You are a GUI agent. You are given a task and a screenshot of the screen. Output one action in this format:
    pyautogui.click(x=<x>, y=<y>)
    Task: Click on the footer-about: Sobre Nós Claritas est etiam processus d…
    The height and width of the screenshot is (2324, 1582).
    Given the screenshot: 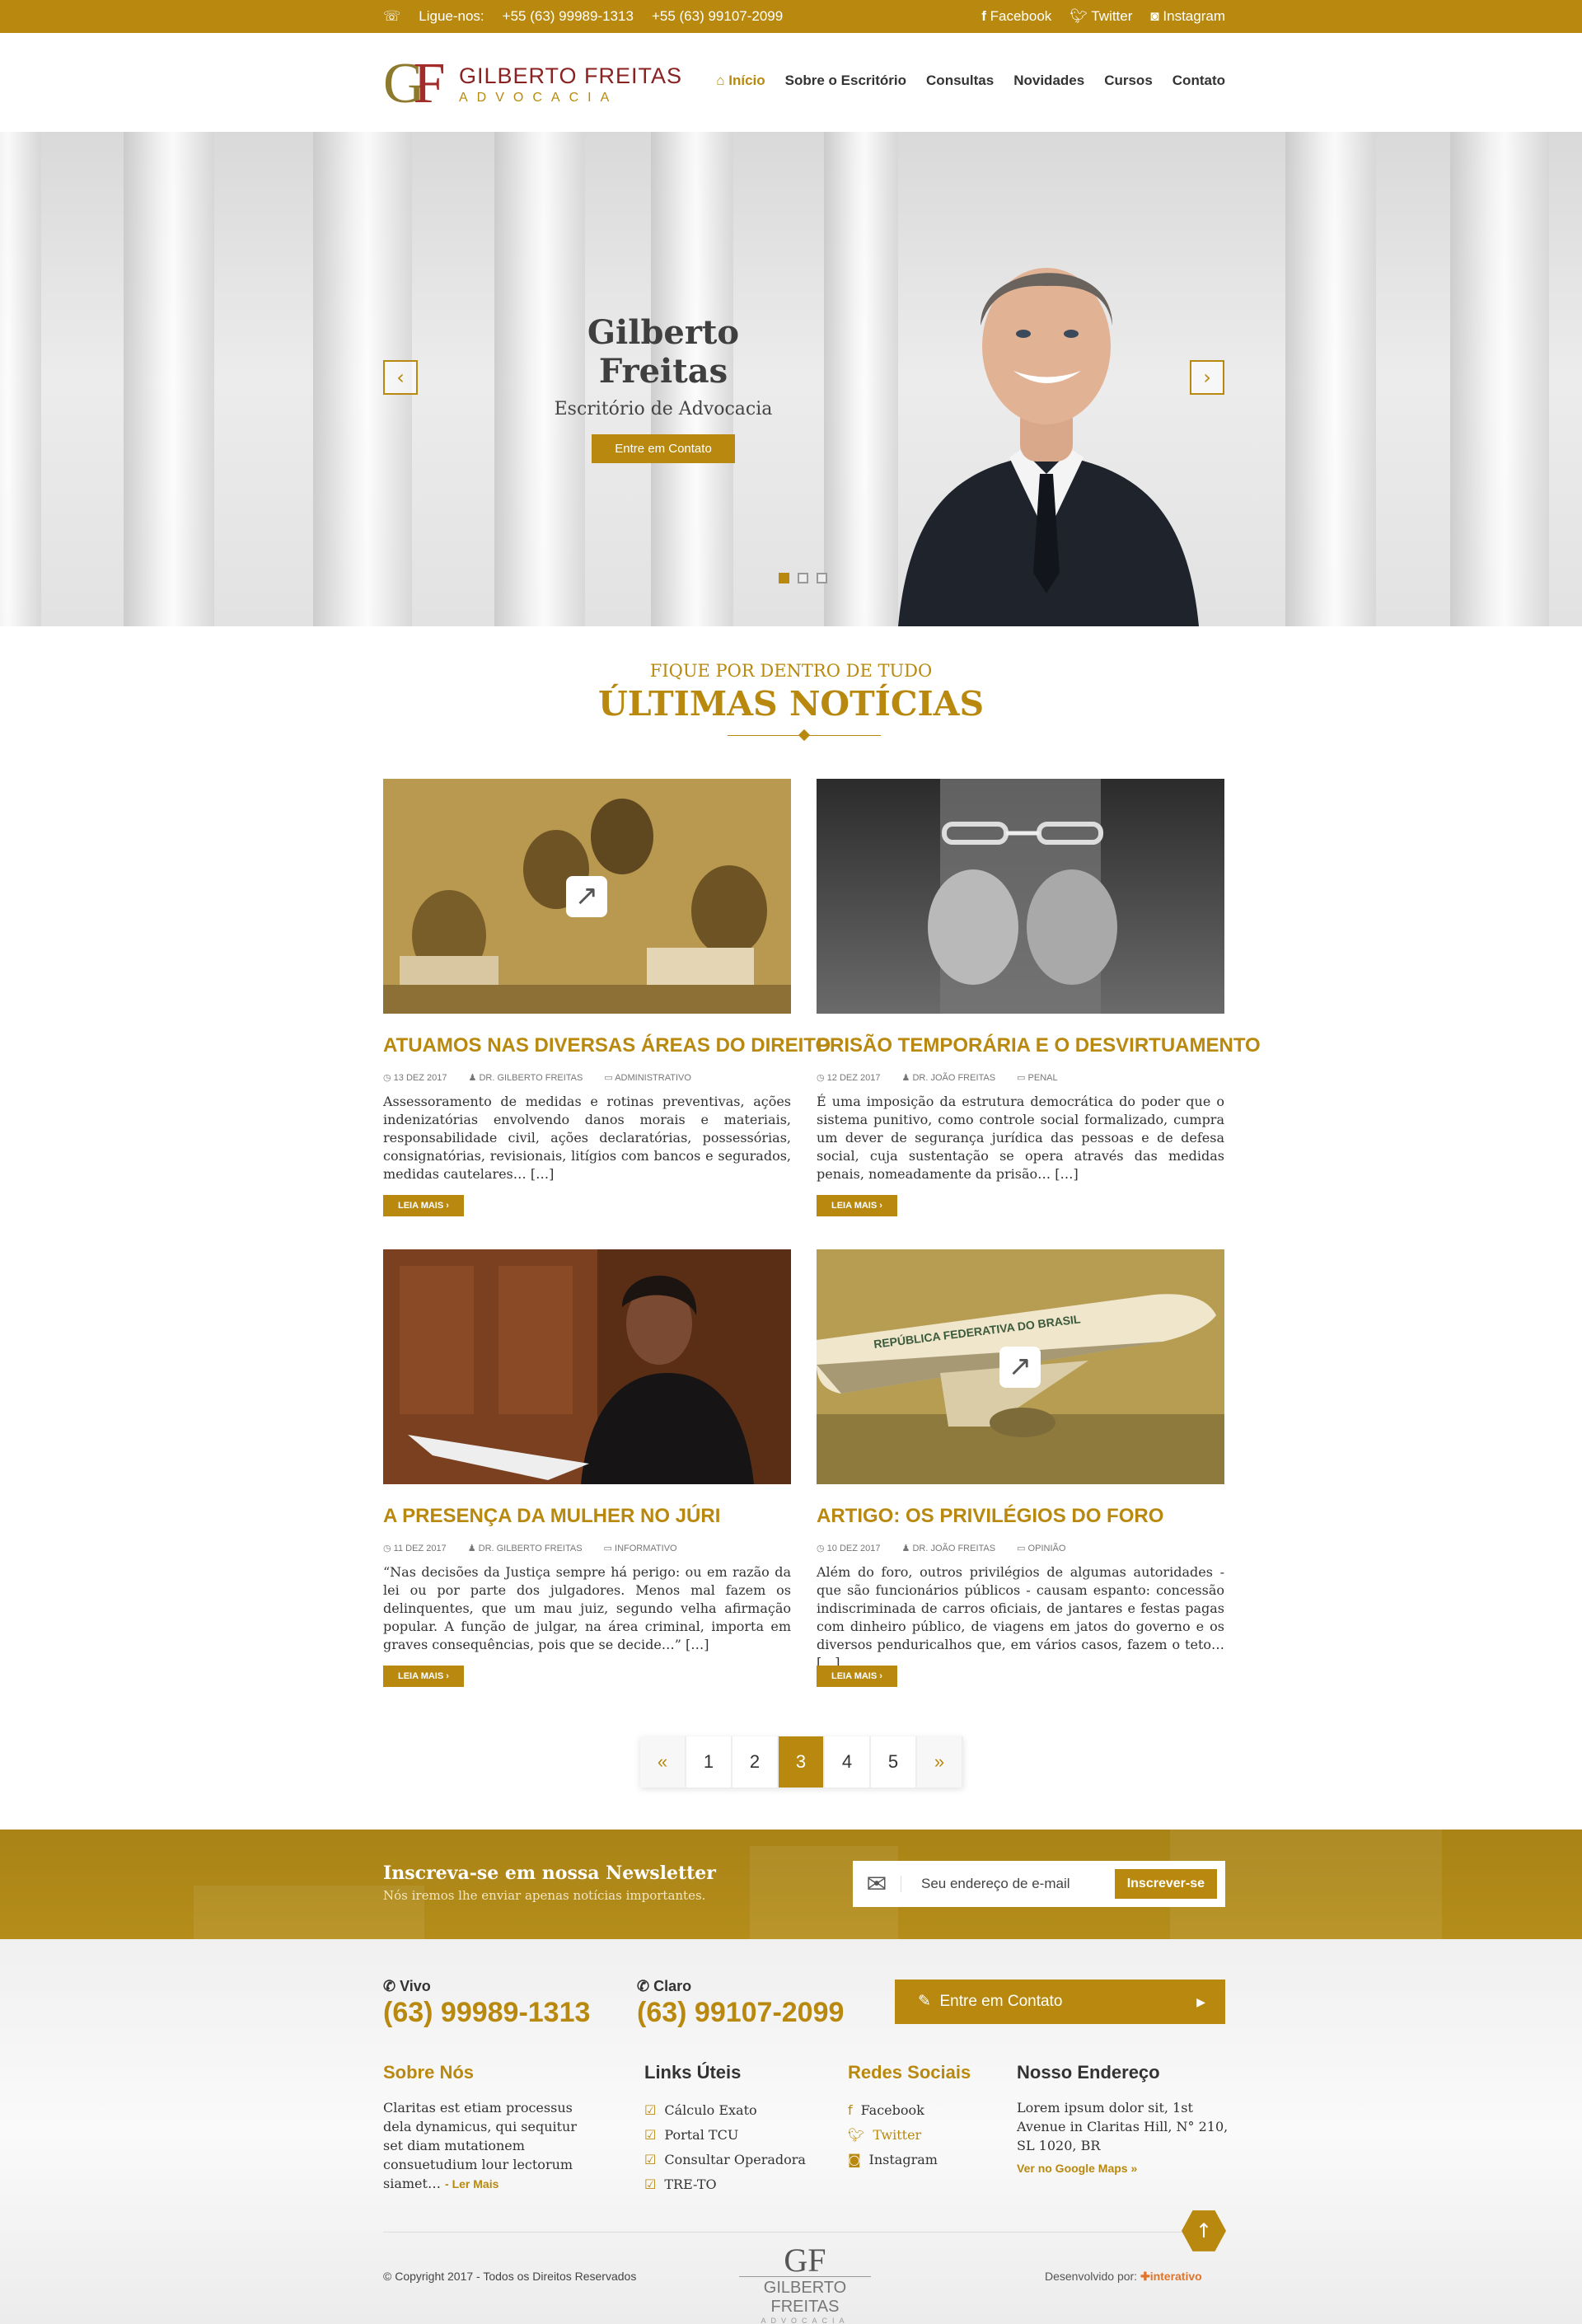 What is the action you would take?
    pyautogui.click(x=490, y=2128)
    